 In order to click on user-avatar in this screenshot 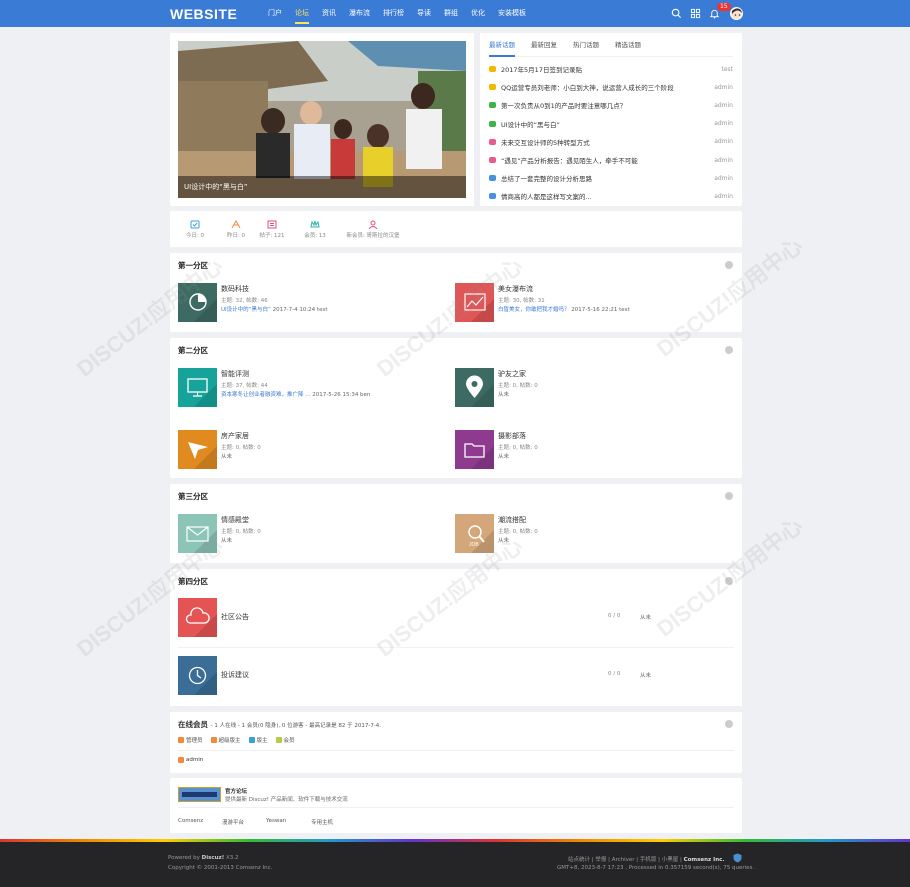, I will do `click(736, 13)`.